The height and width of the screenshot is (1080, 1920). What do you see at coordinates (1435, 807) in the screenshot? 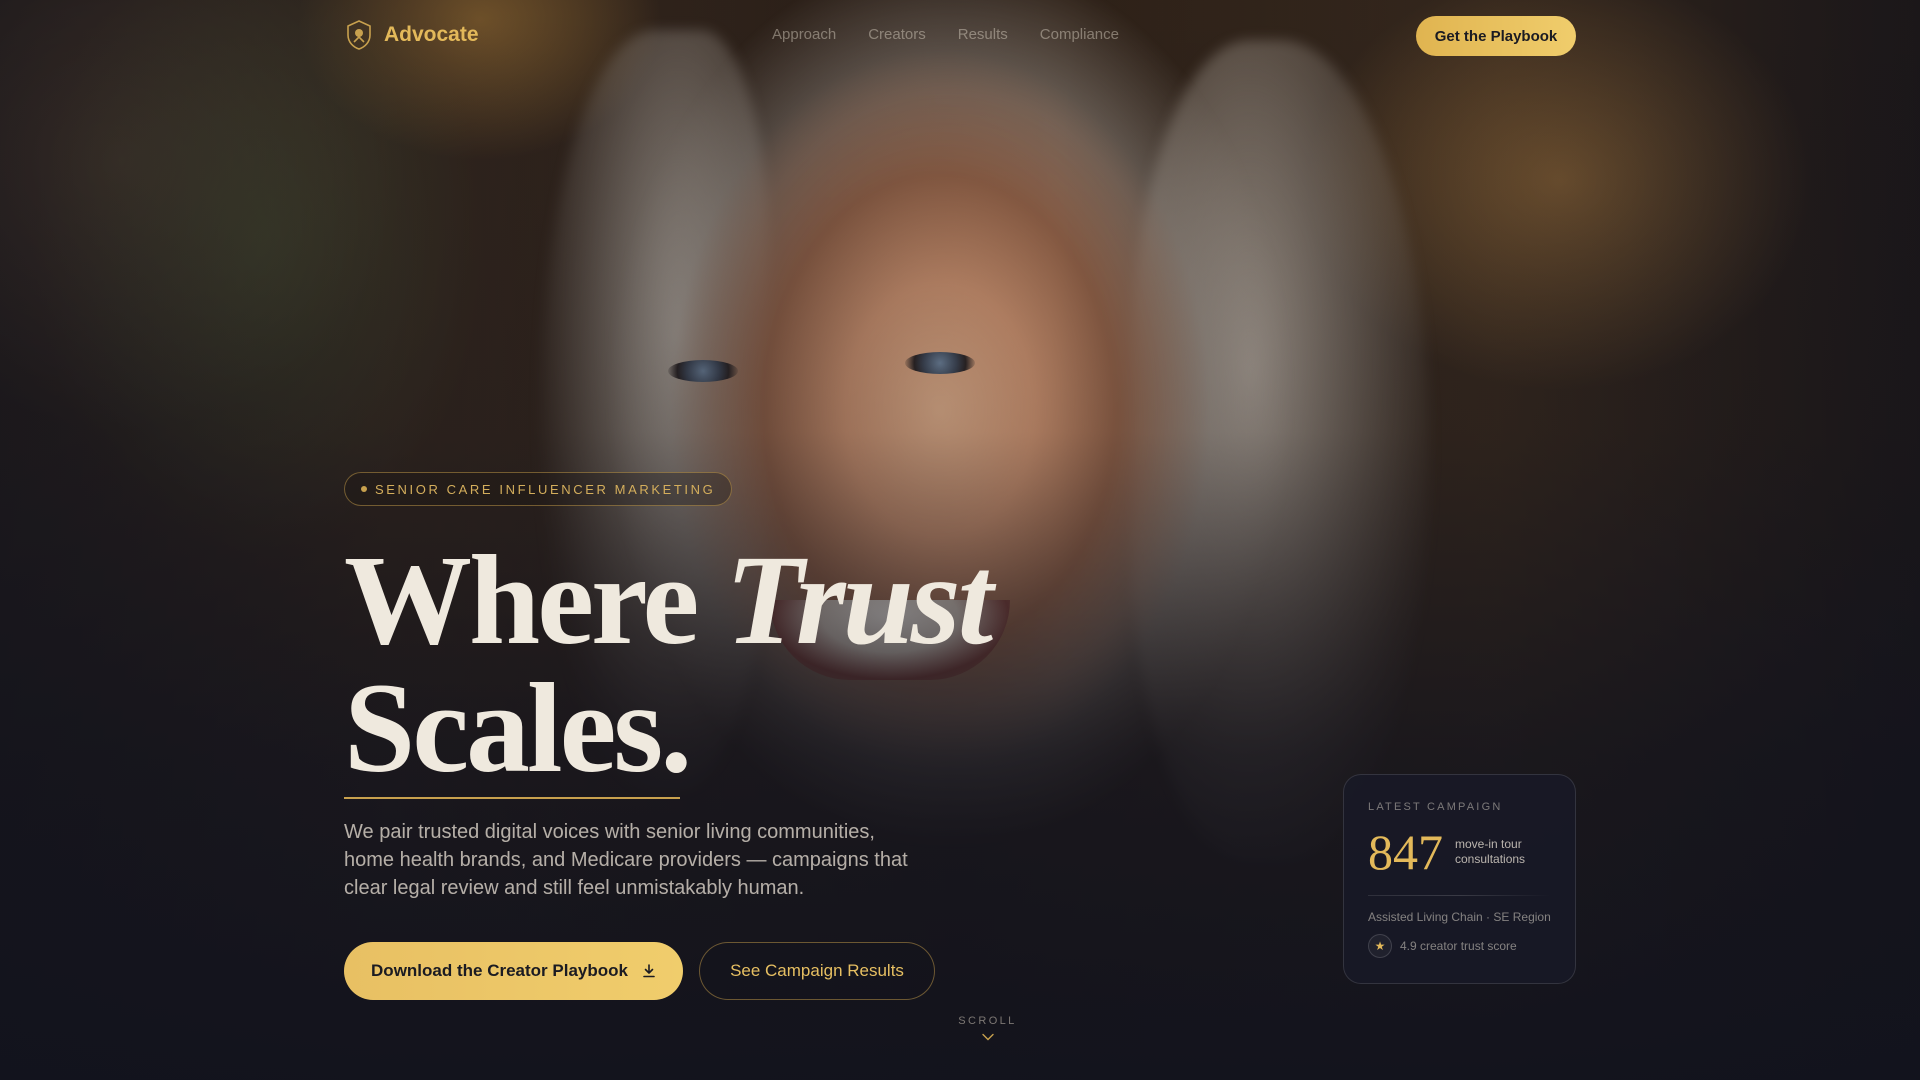
I see `card-label: LATEST CAMPAIGN` at bounding box center [1435, 807].